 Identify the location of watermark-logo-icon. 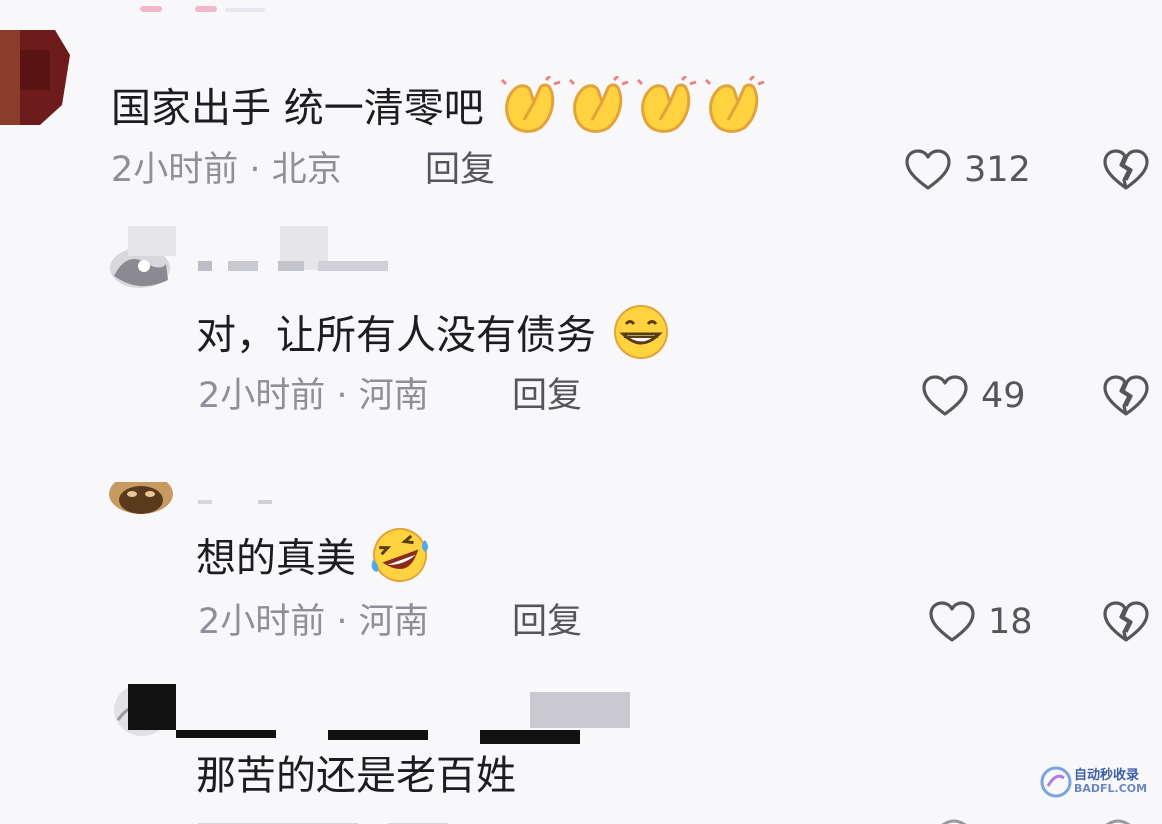
(1056, 784).